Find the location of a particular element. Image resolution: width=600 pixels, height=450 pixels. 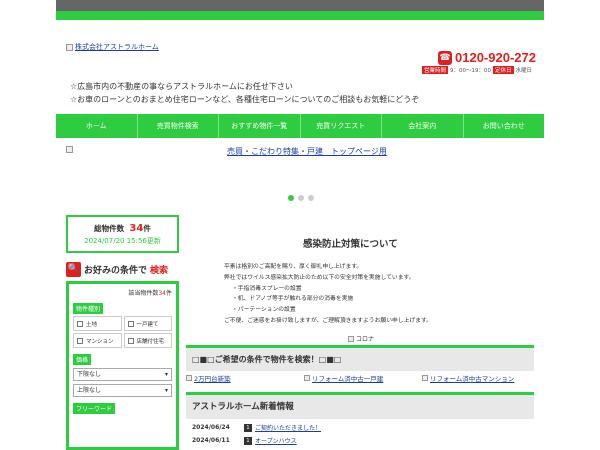

condition-link-house: リフォーム済中古一戸建 is located at coordinates (363, 378).